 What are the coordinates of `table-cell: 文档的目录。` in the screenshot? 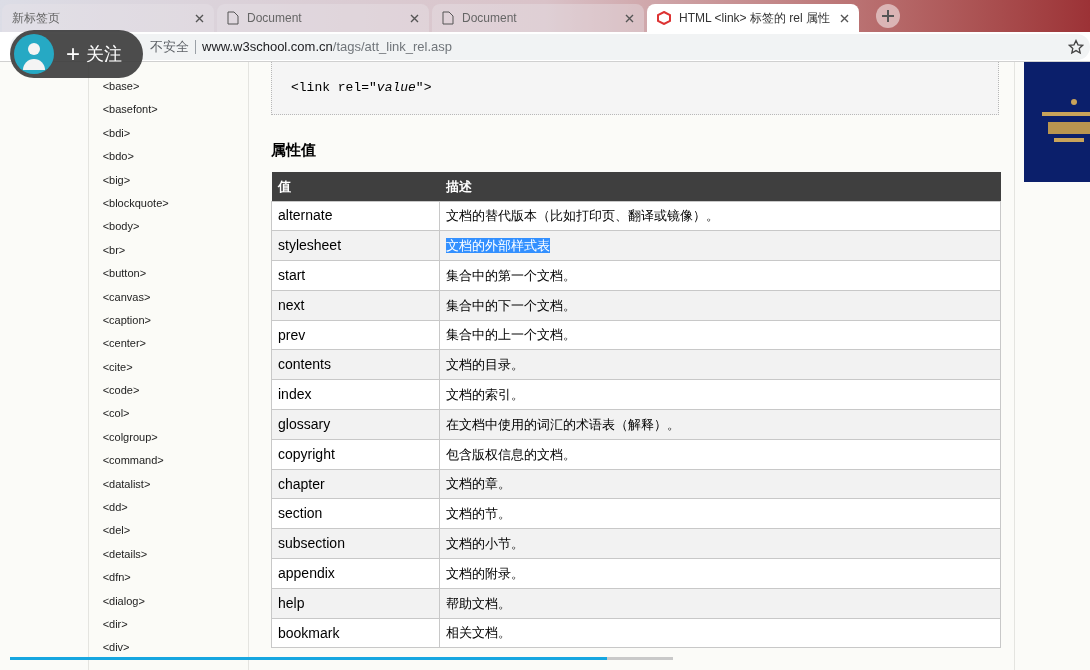 It's located at (720, 365).